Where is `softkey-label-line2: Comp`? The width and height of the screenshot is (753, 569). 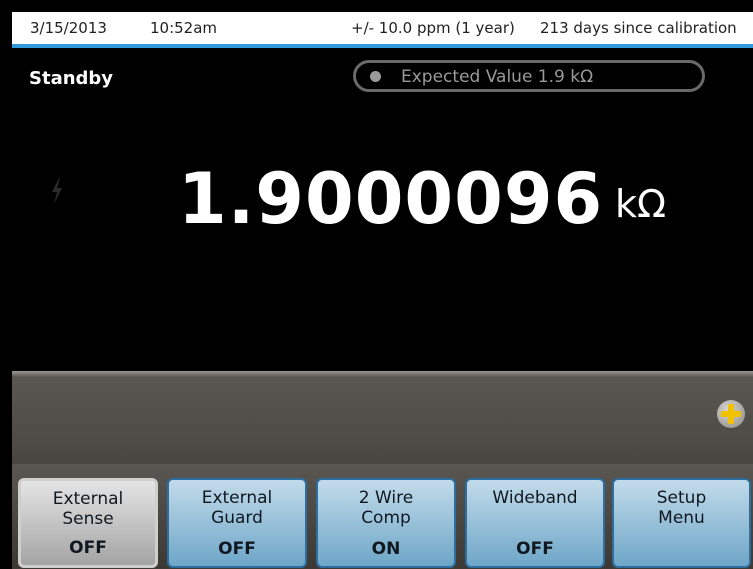 softkey-label-line2: Comp is located at coordinates (386, 518).